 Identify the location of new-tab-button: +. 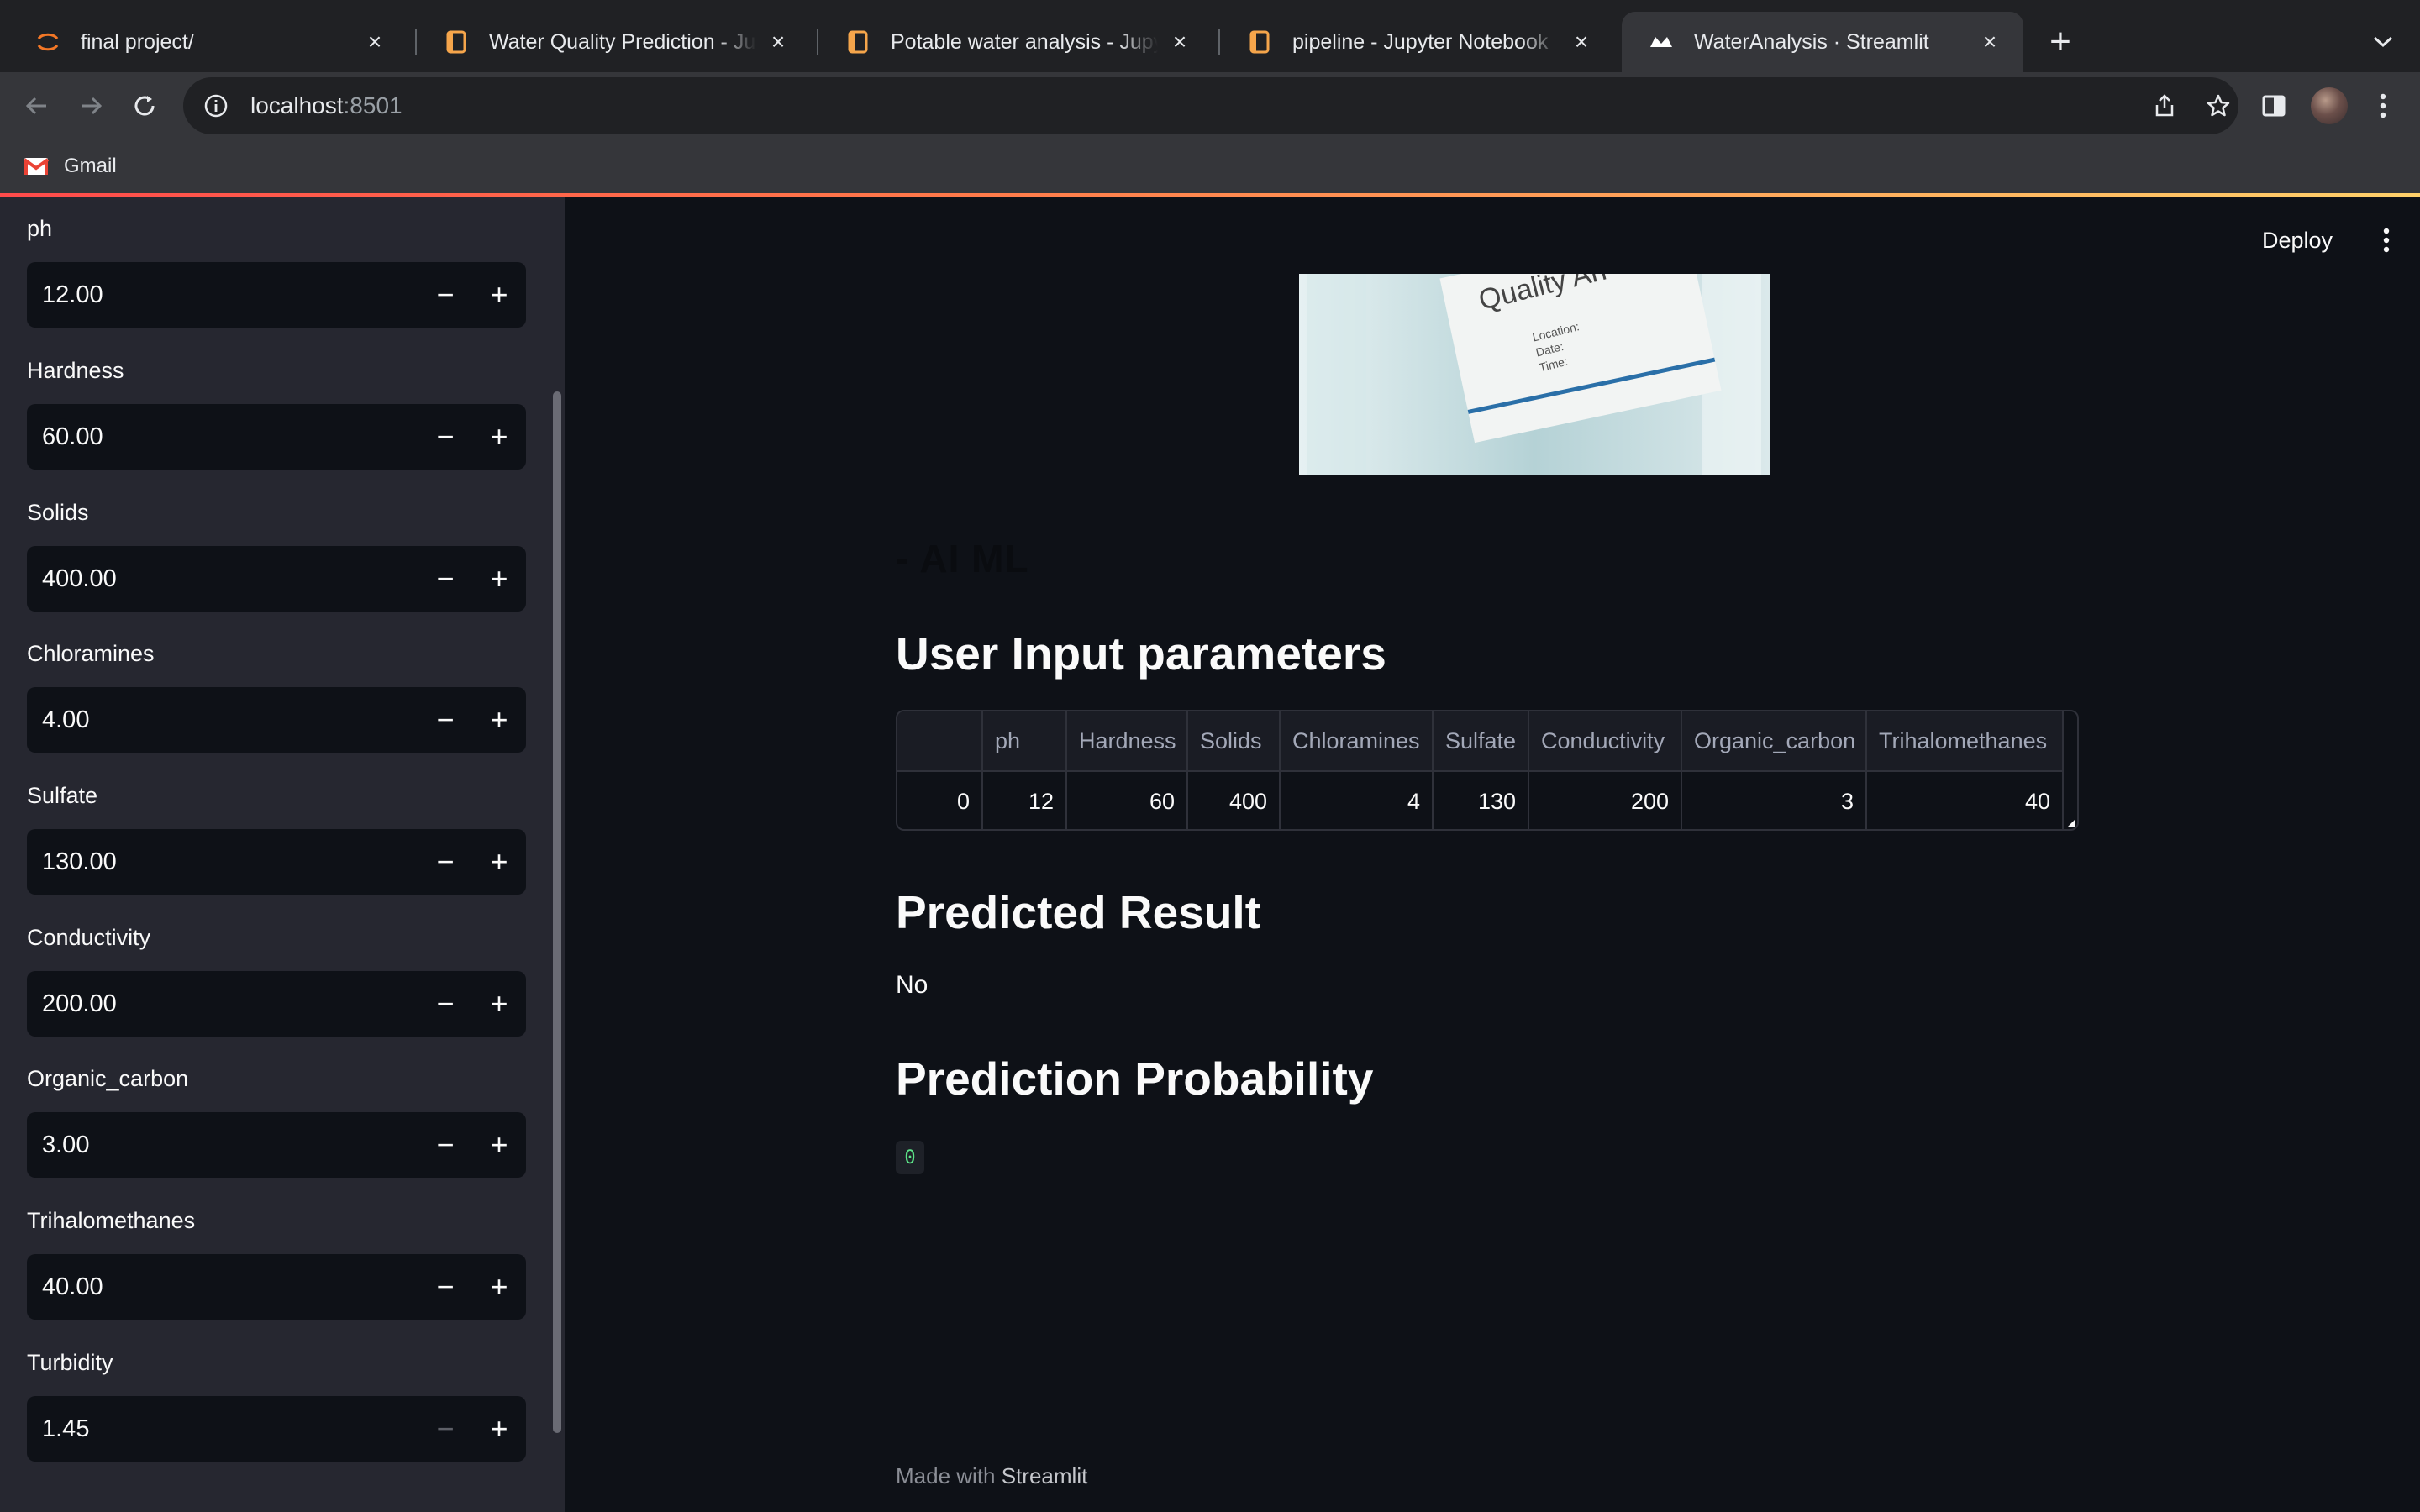
(2060, 41).